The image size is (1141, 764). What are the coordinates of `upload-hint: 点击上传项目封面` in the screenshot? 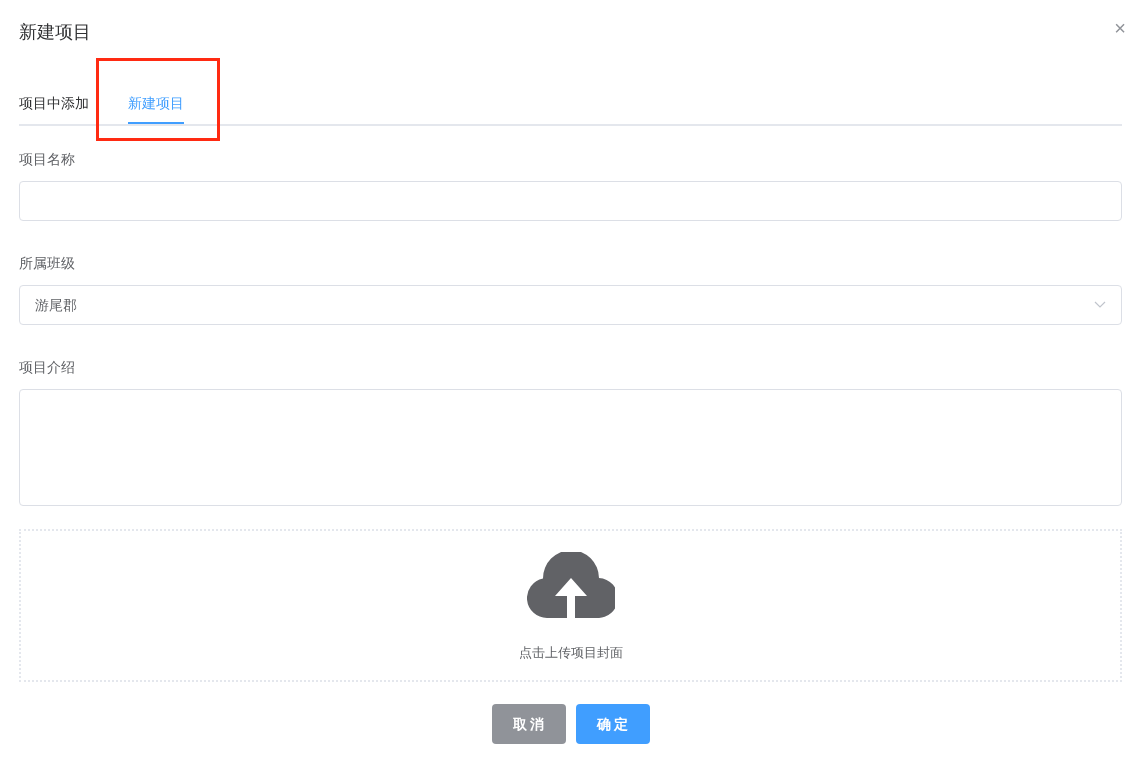 It's located at (570, 653).